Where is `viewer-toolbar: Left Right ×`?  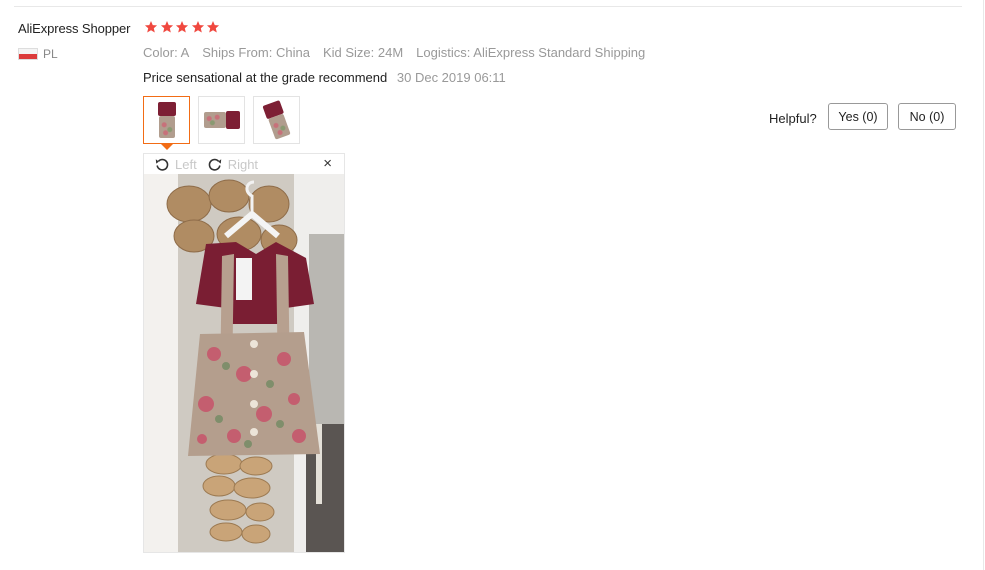
viewer-toolbar: Left Right × is located at coordinates (244, 164).